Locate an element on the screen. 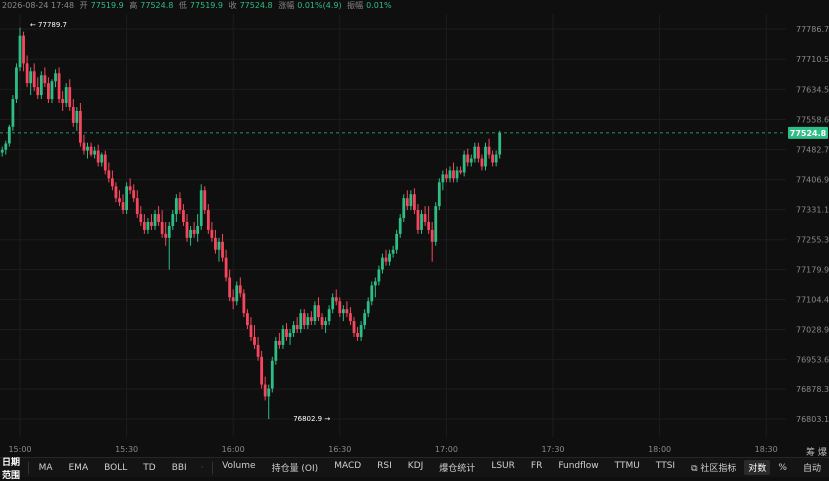  last-price-label: 77524.8 is located at coordinates (808, 133).